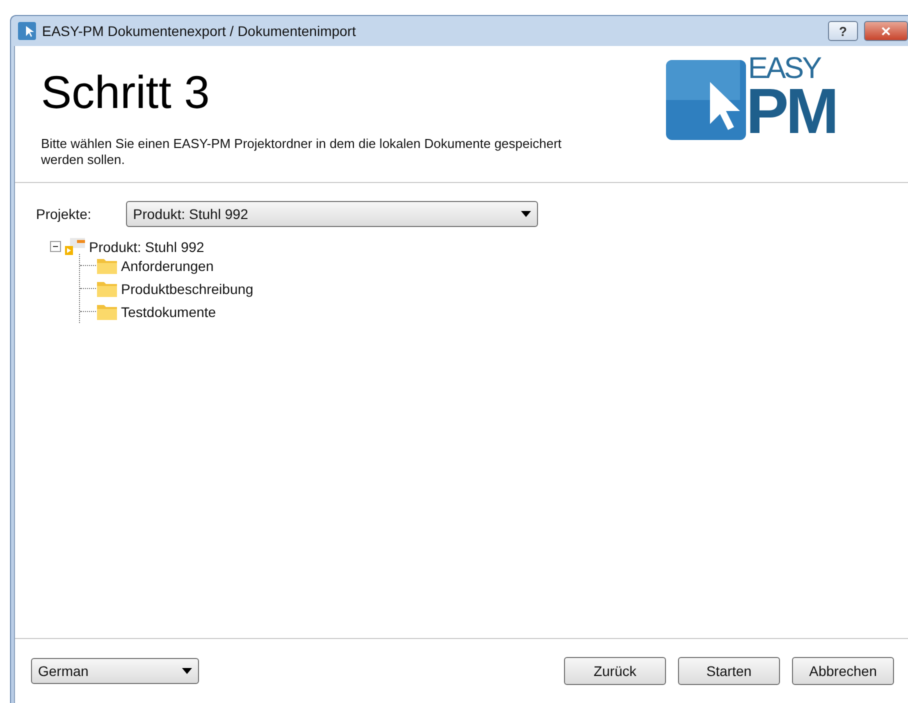 This screenshot has width=908, height=703. Describe the element at coordinates (187, 288) in the screenshot. I see `tree-item: Produktbeschreibung` at that location.